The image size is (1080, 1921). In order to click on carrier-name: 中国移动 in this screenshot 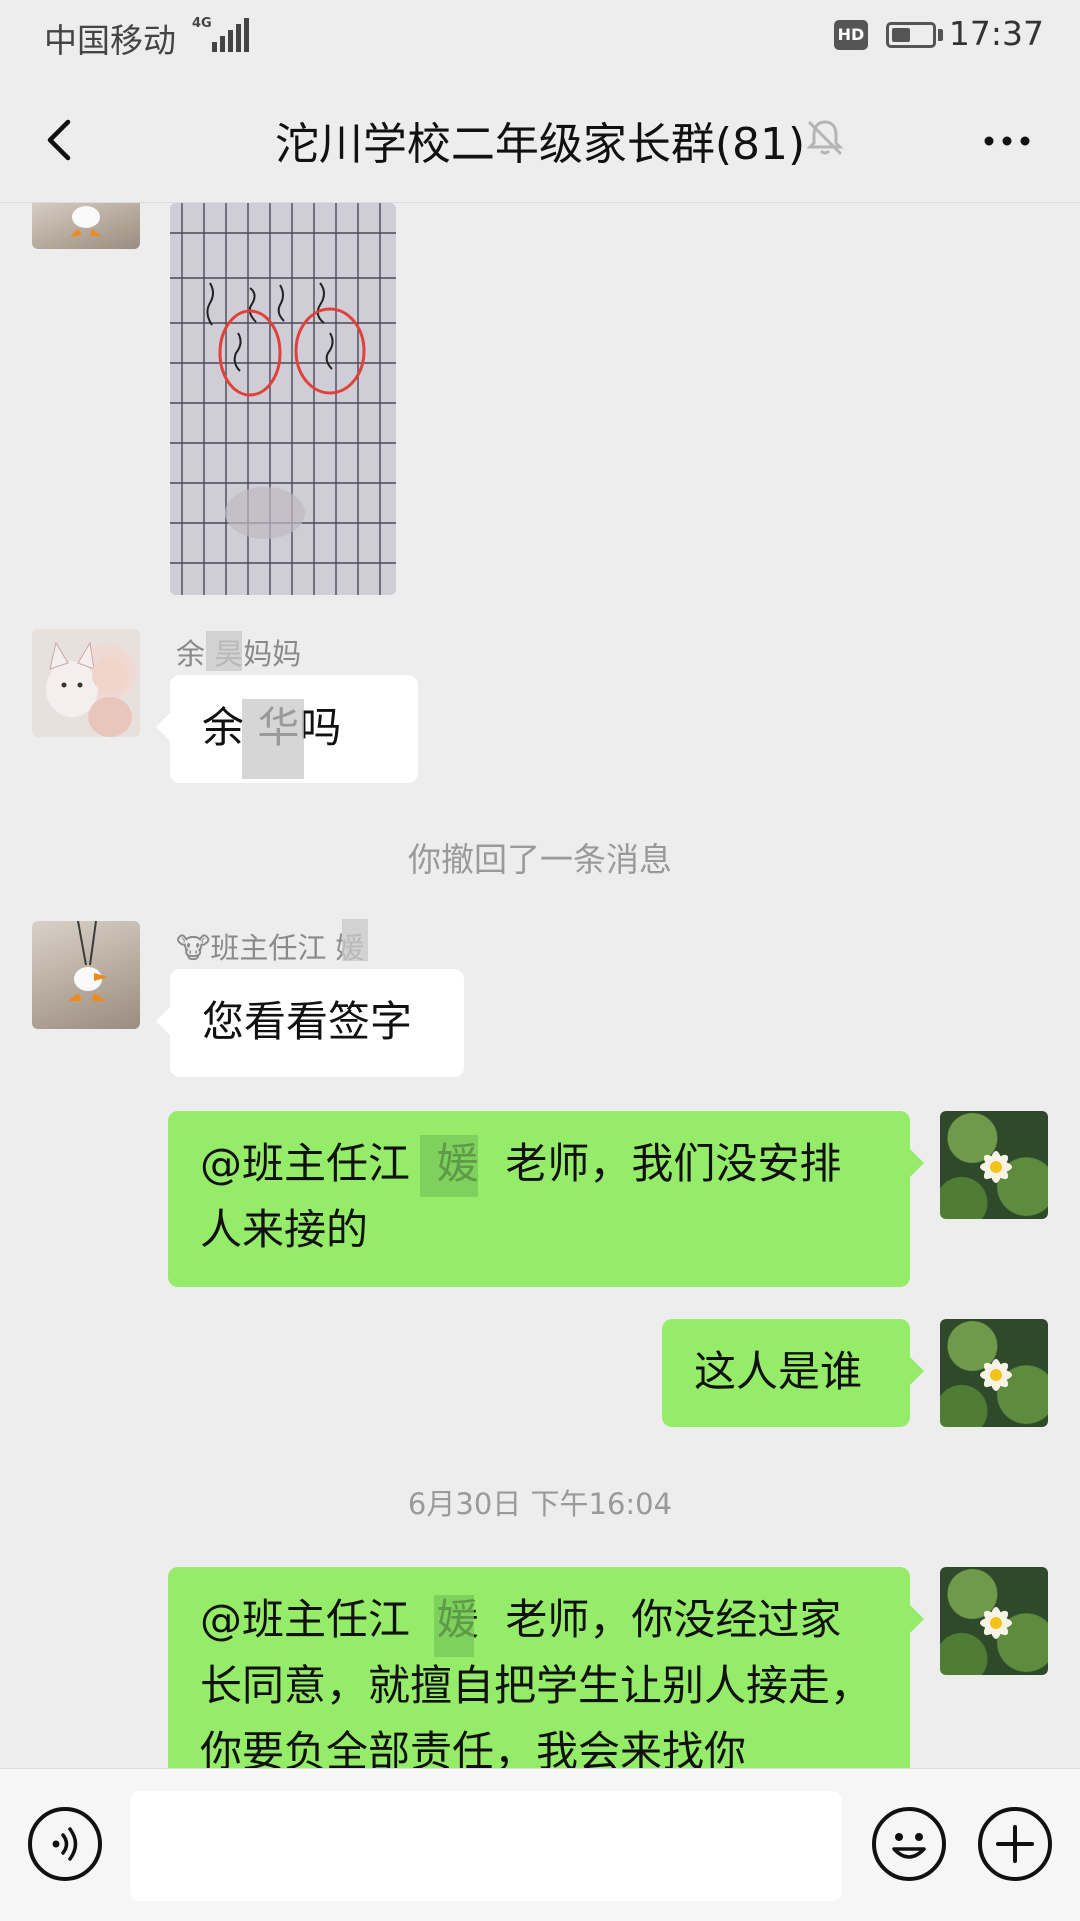, I will do `click(110, 40)`.